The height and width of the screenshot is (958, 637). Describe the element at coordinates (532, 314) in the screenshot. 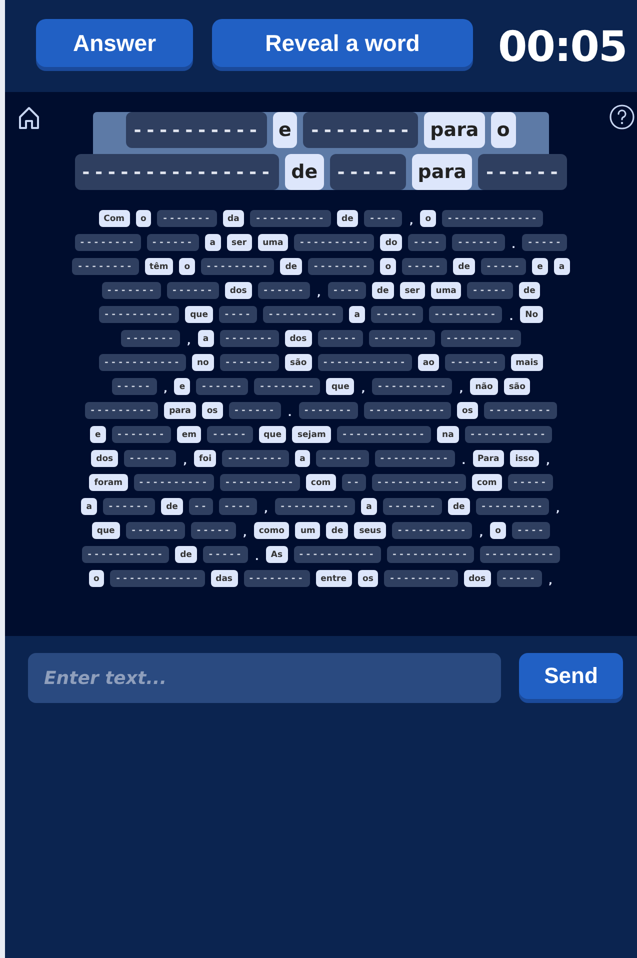

I see `word-tile: No` at that location.